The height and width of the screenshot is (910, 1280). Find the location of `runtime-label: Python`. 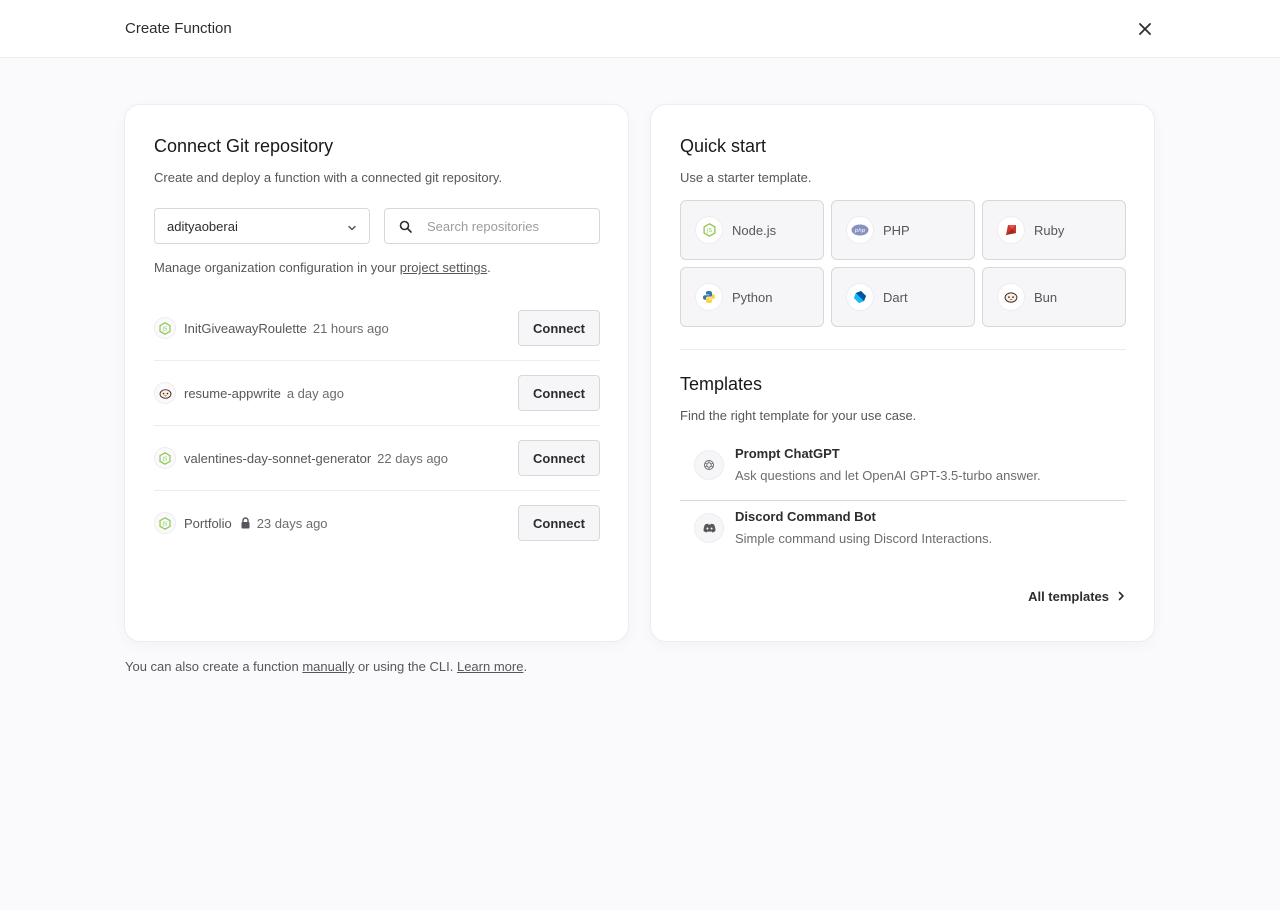

runtime-label: Python is located at coordinates (752, 297).